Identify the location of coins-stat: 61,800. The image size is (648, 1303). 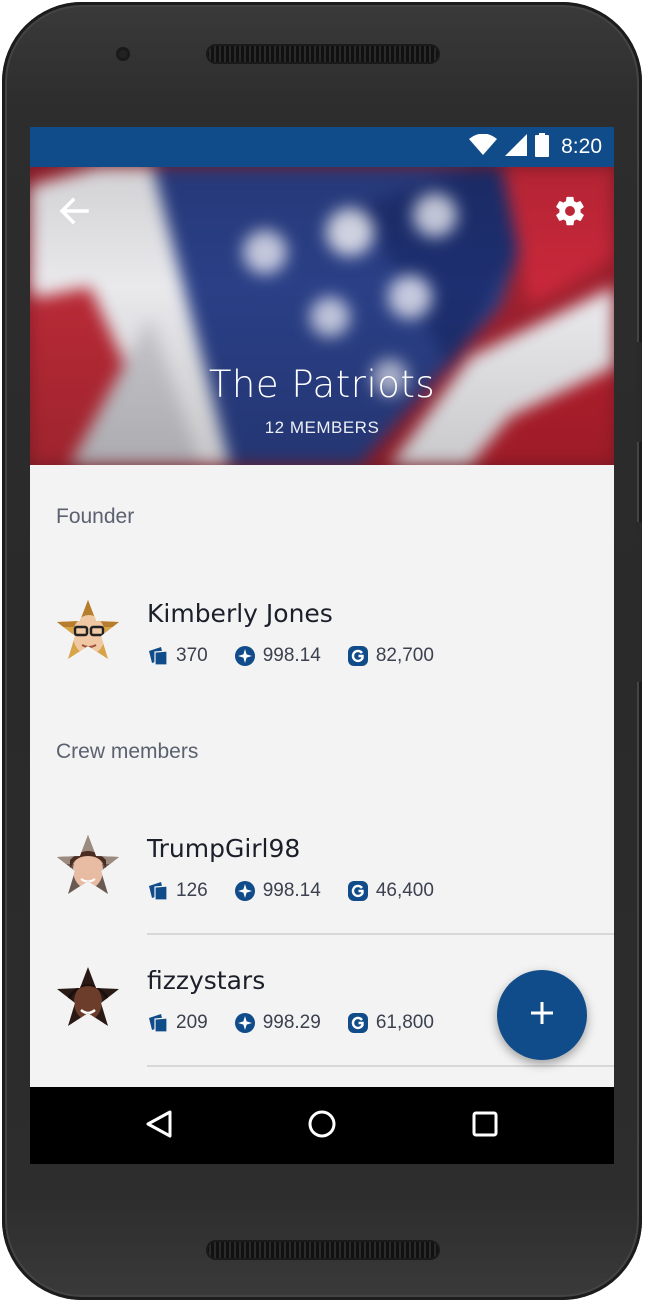
(390, 1023).